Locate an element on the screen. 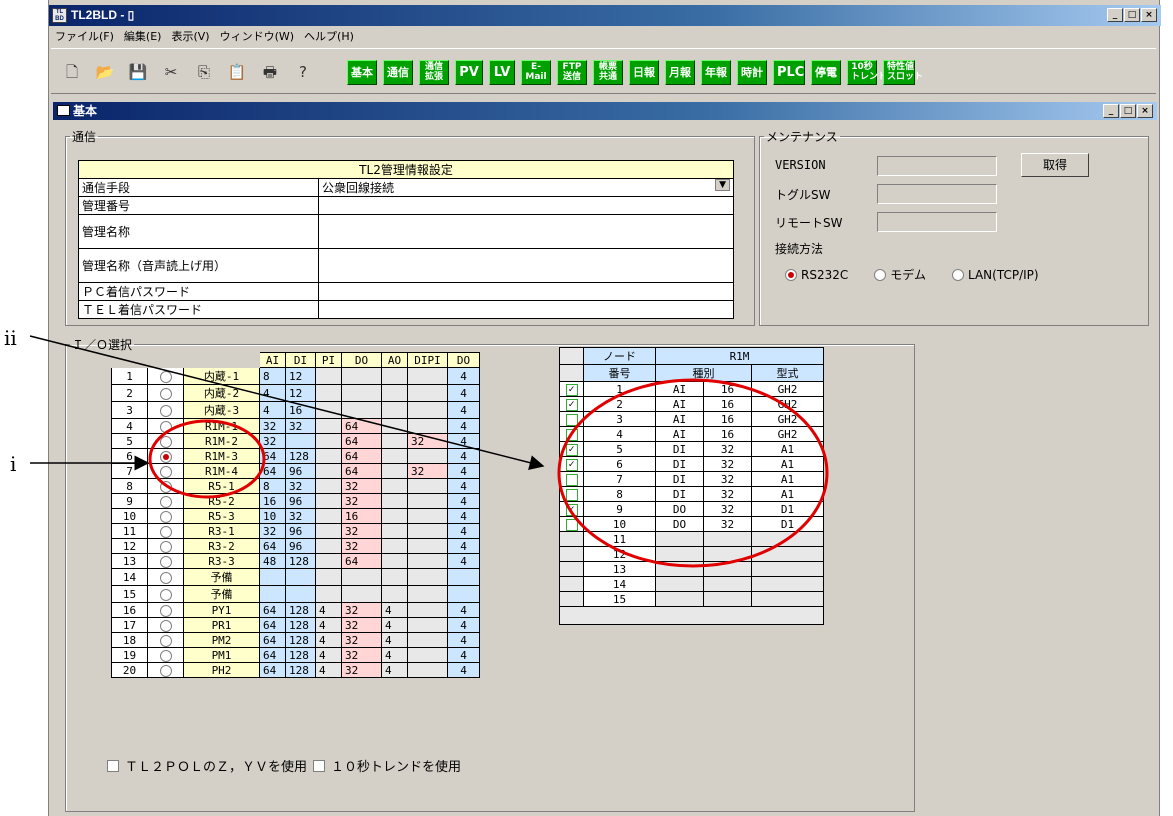  annotation-arrow-ii is located at coordinates (287, 402).